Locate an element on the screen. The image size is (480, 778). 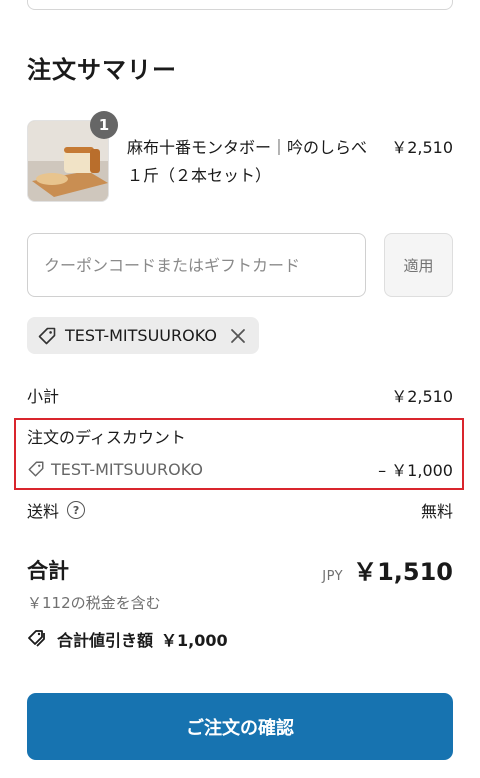
quantity-badge: 1 is located at coordinates (104, 125).